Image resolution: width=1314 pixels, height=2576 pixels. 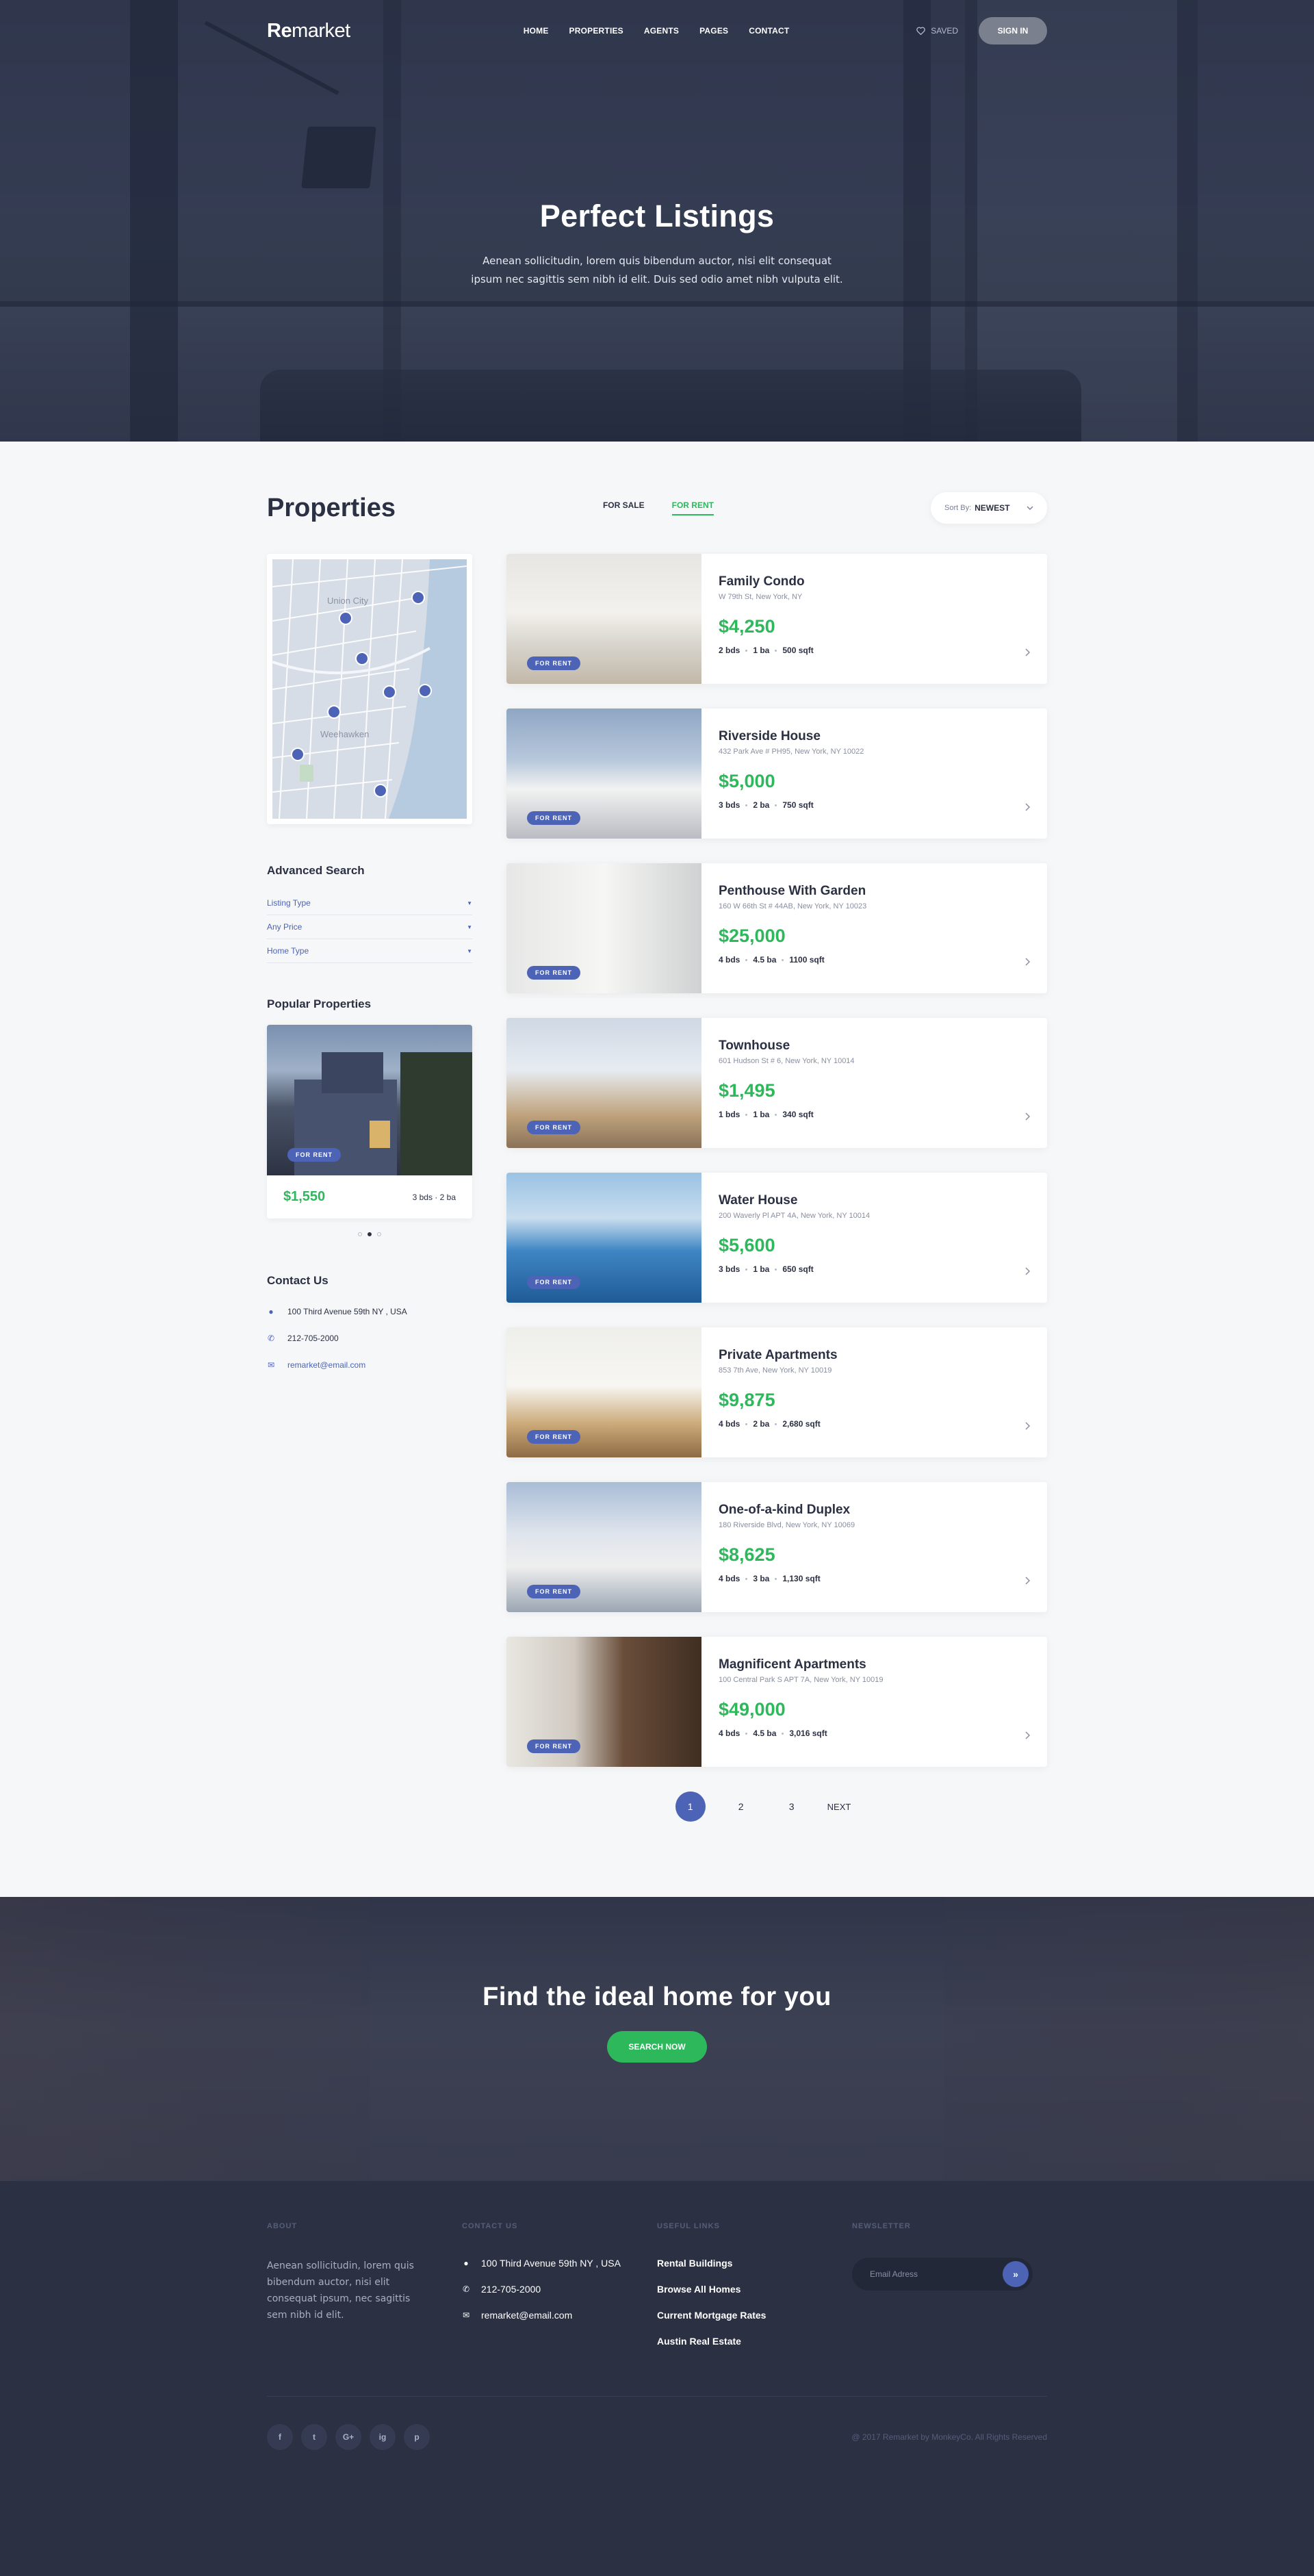 I want to click on footer-link-austin: Austin Real Estate, so click(x=754, y=2341).